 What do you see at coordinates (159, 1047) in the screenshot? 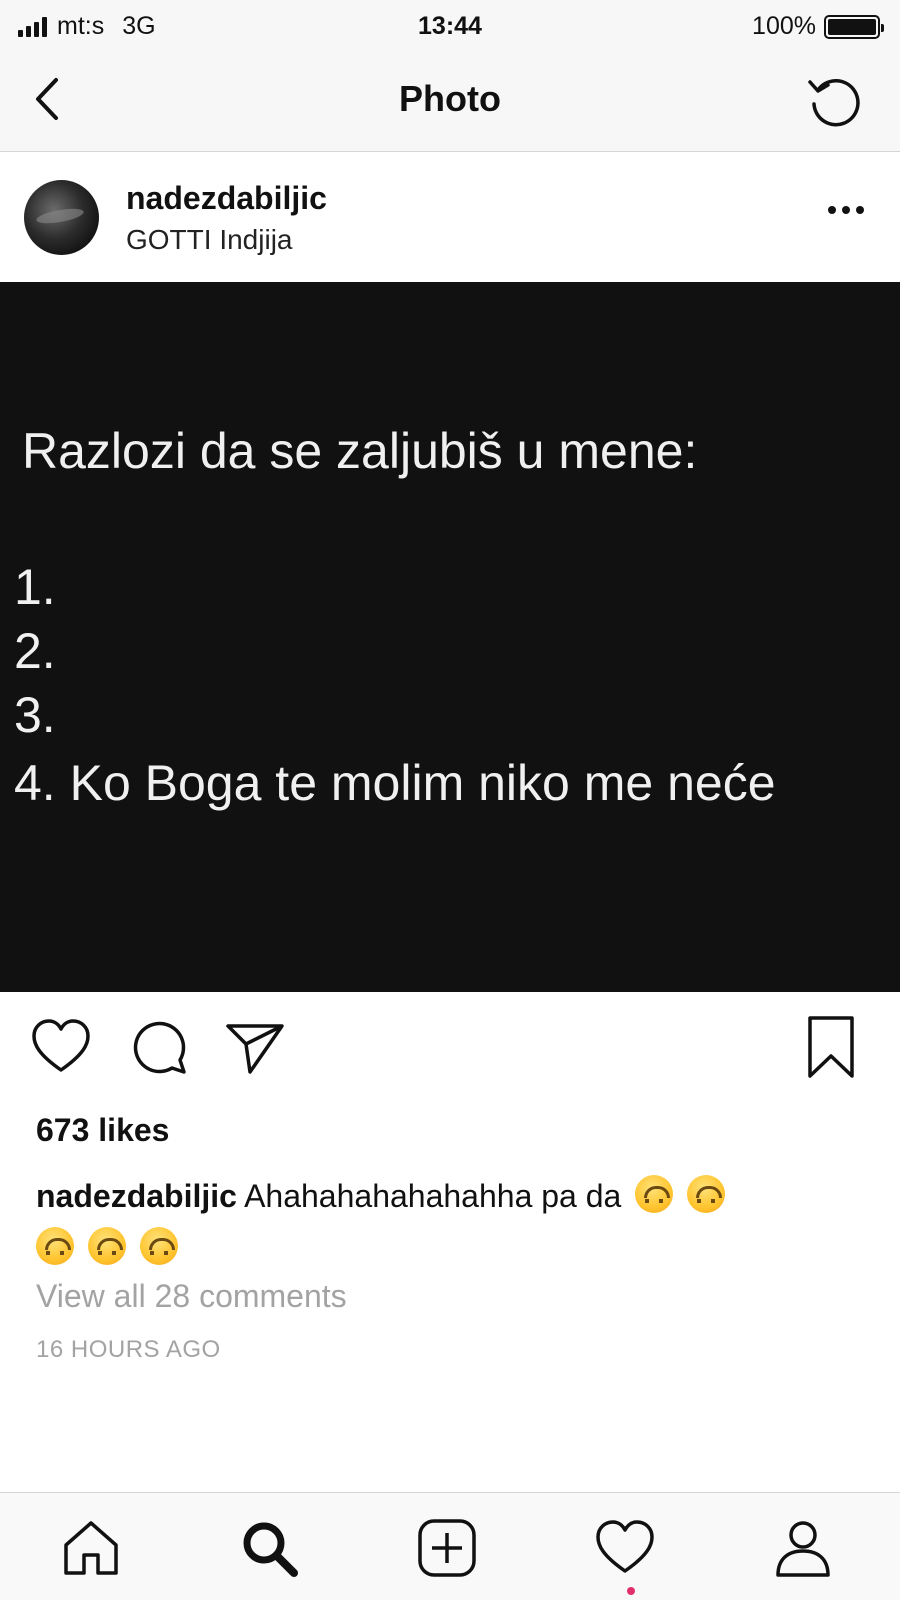
I see `comment-icon` at bounding box center [159, 1047].